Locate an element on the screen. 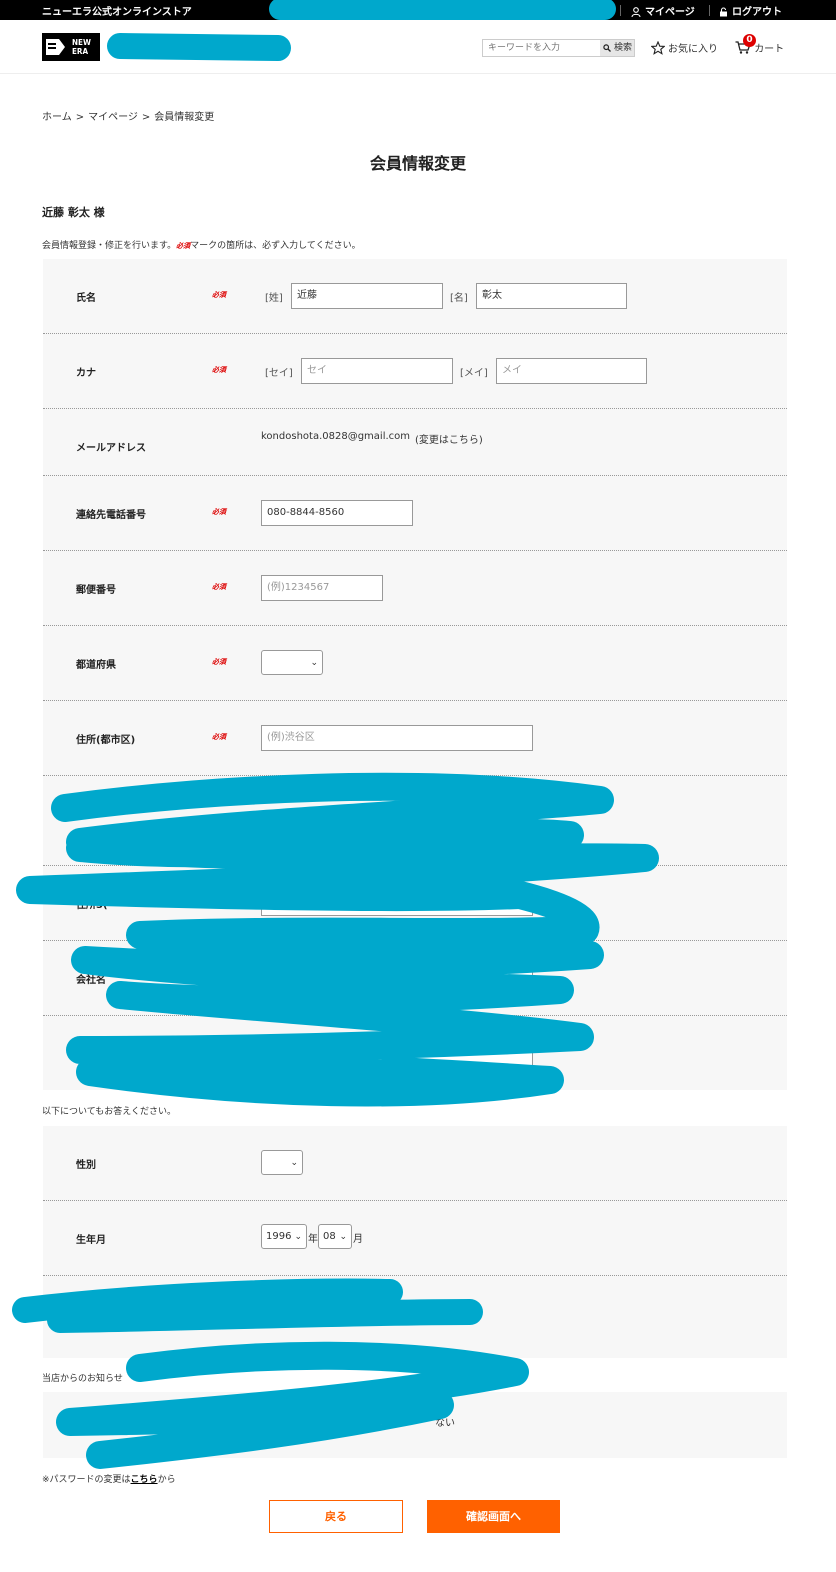 This screenshot has height=1572, width=836. kana-first-tag: [メイ] is located at coordinates (474, 373).